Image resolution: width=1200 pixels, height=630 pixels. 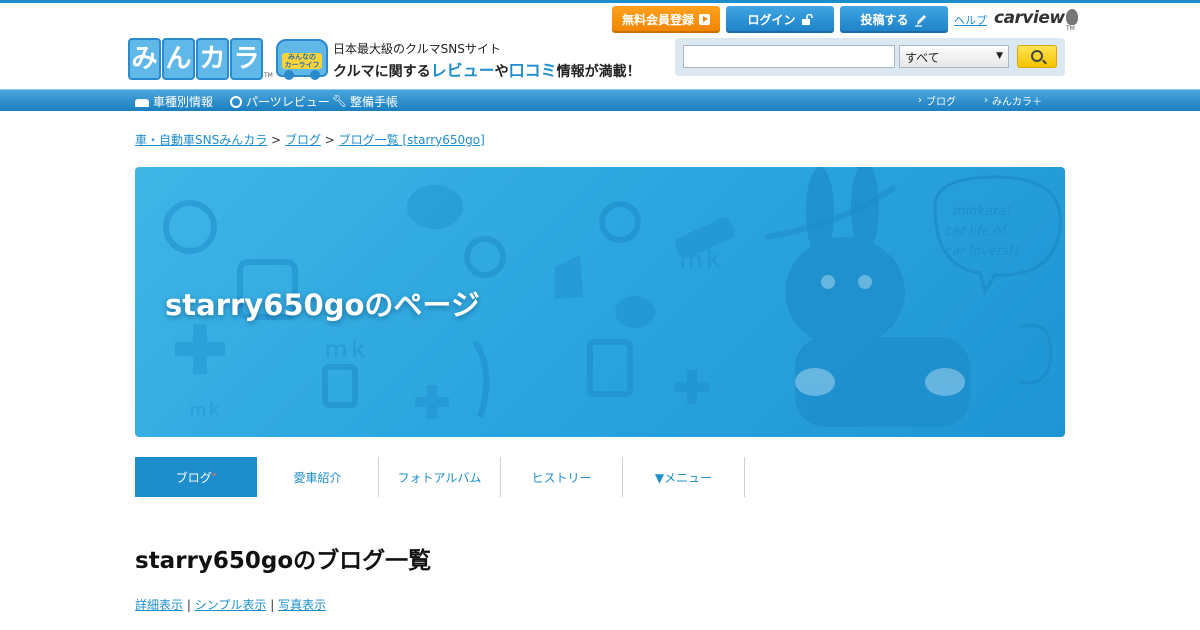 I want to click on breadcrumb-blog-list: ブログ一覧 [starry650go], so click(x=412, y=140).